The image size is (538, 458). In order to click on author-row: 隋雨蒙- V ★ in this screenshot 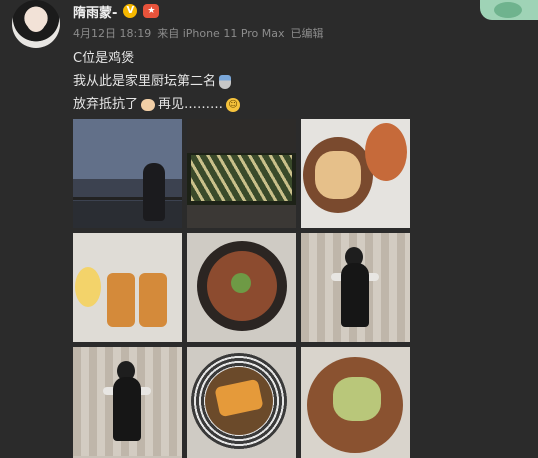, I will do `click(116, 11)`.